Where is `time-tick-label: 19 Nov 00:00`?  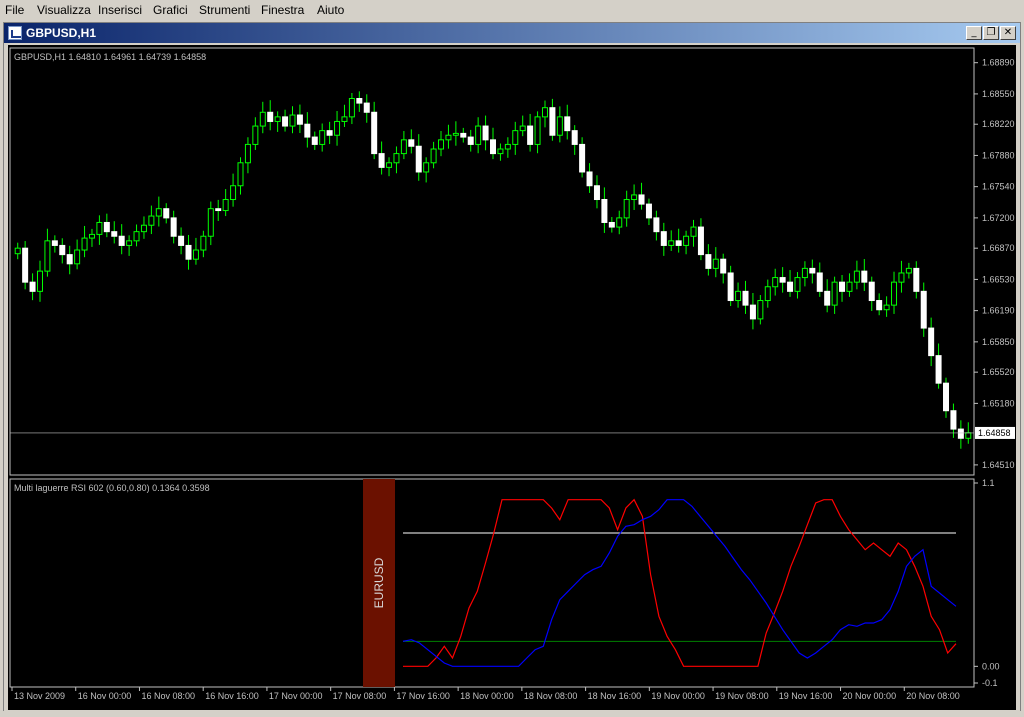
time-tick-label: 19 Nov 00:00 is located at coordinates (678, 696).